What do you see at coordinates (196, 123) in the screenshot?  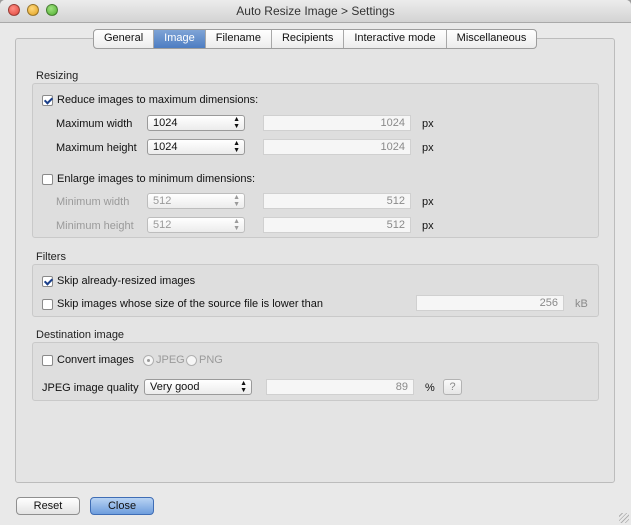 I see `max-width-select: 1024 ▲ ▼` at bounding box center [196, 123].